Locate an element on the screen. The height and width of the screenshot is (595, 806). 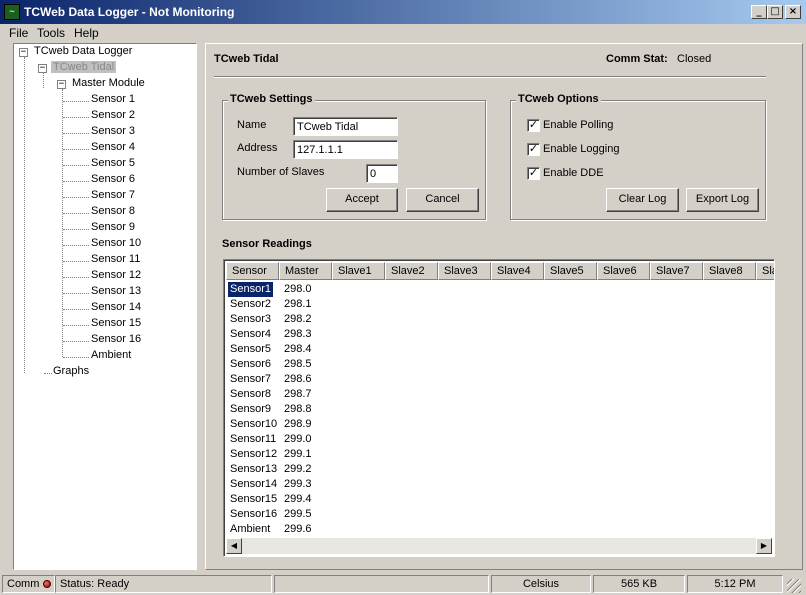
master-value-cell: 298.7 is located at coordinates (298, 394).